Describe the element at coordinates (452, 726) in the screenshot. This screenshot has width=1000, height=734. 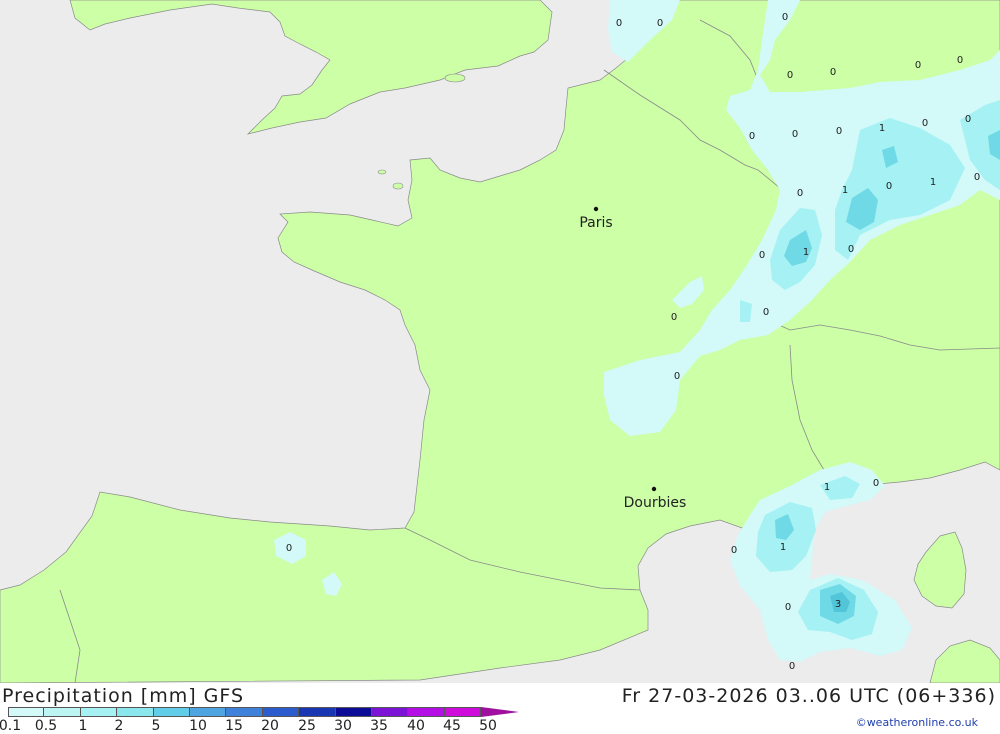
I see `legend-label: 45` at that location.